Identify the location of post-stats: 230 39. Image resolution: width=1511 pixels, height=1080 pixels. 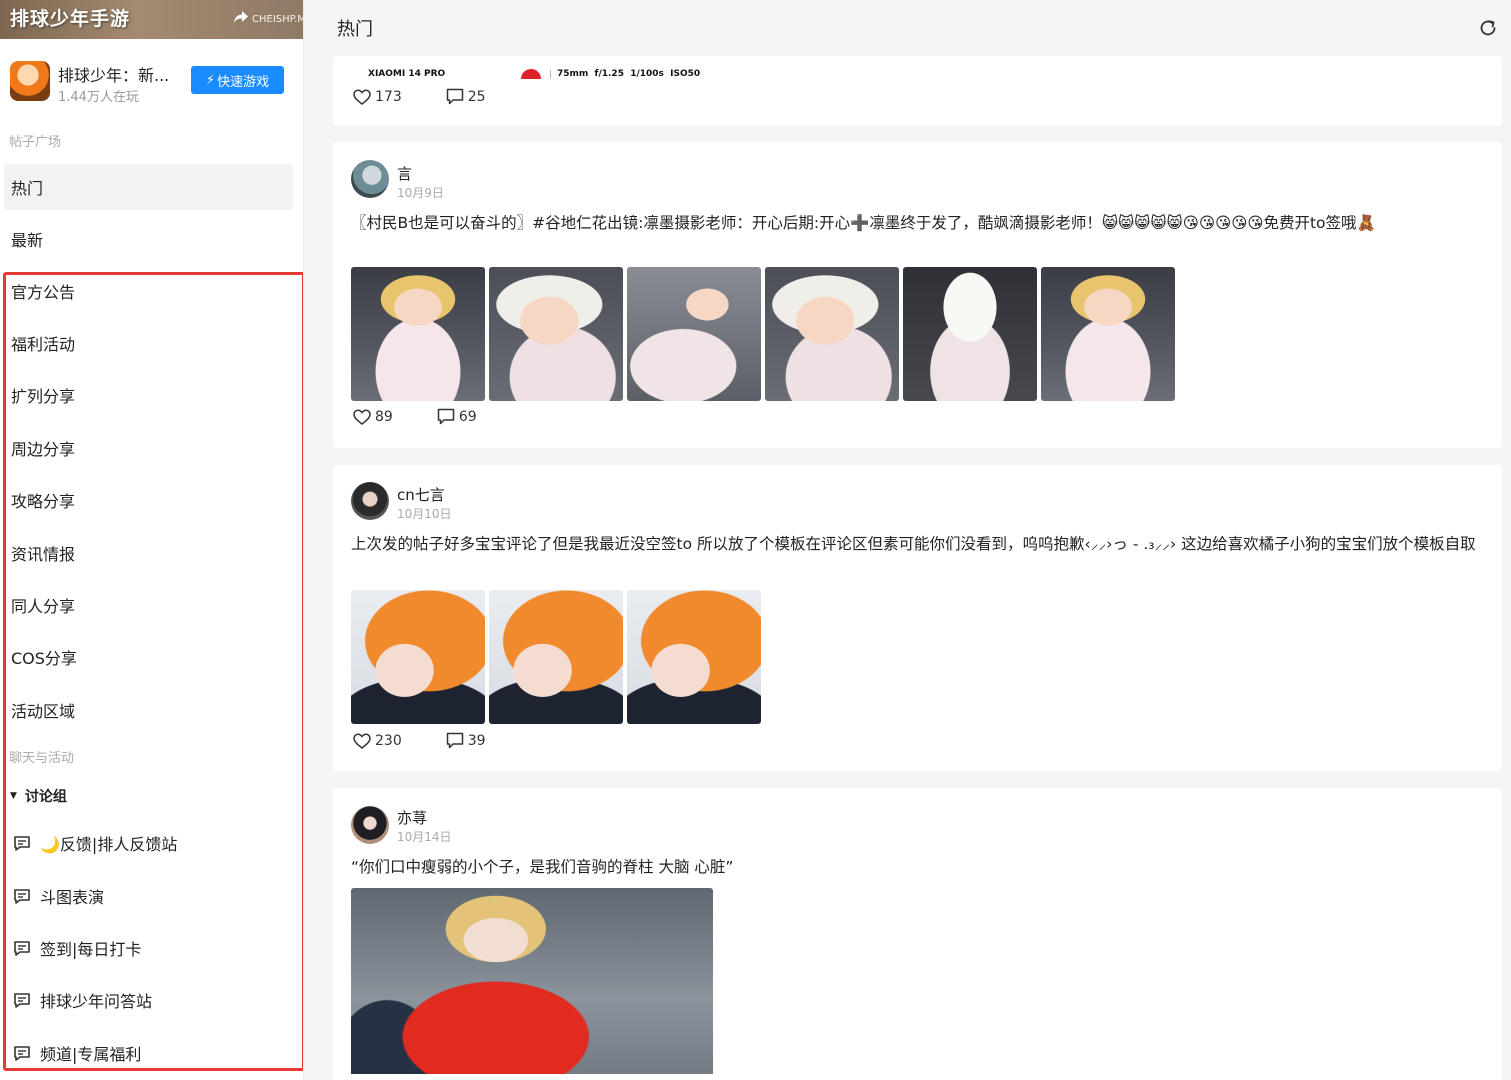
(419, 740).